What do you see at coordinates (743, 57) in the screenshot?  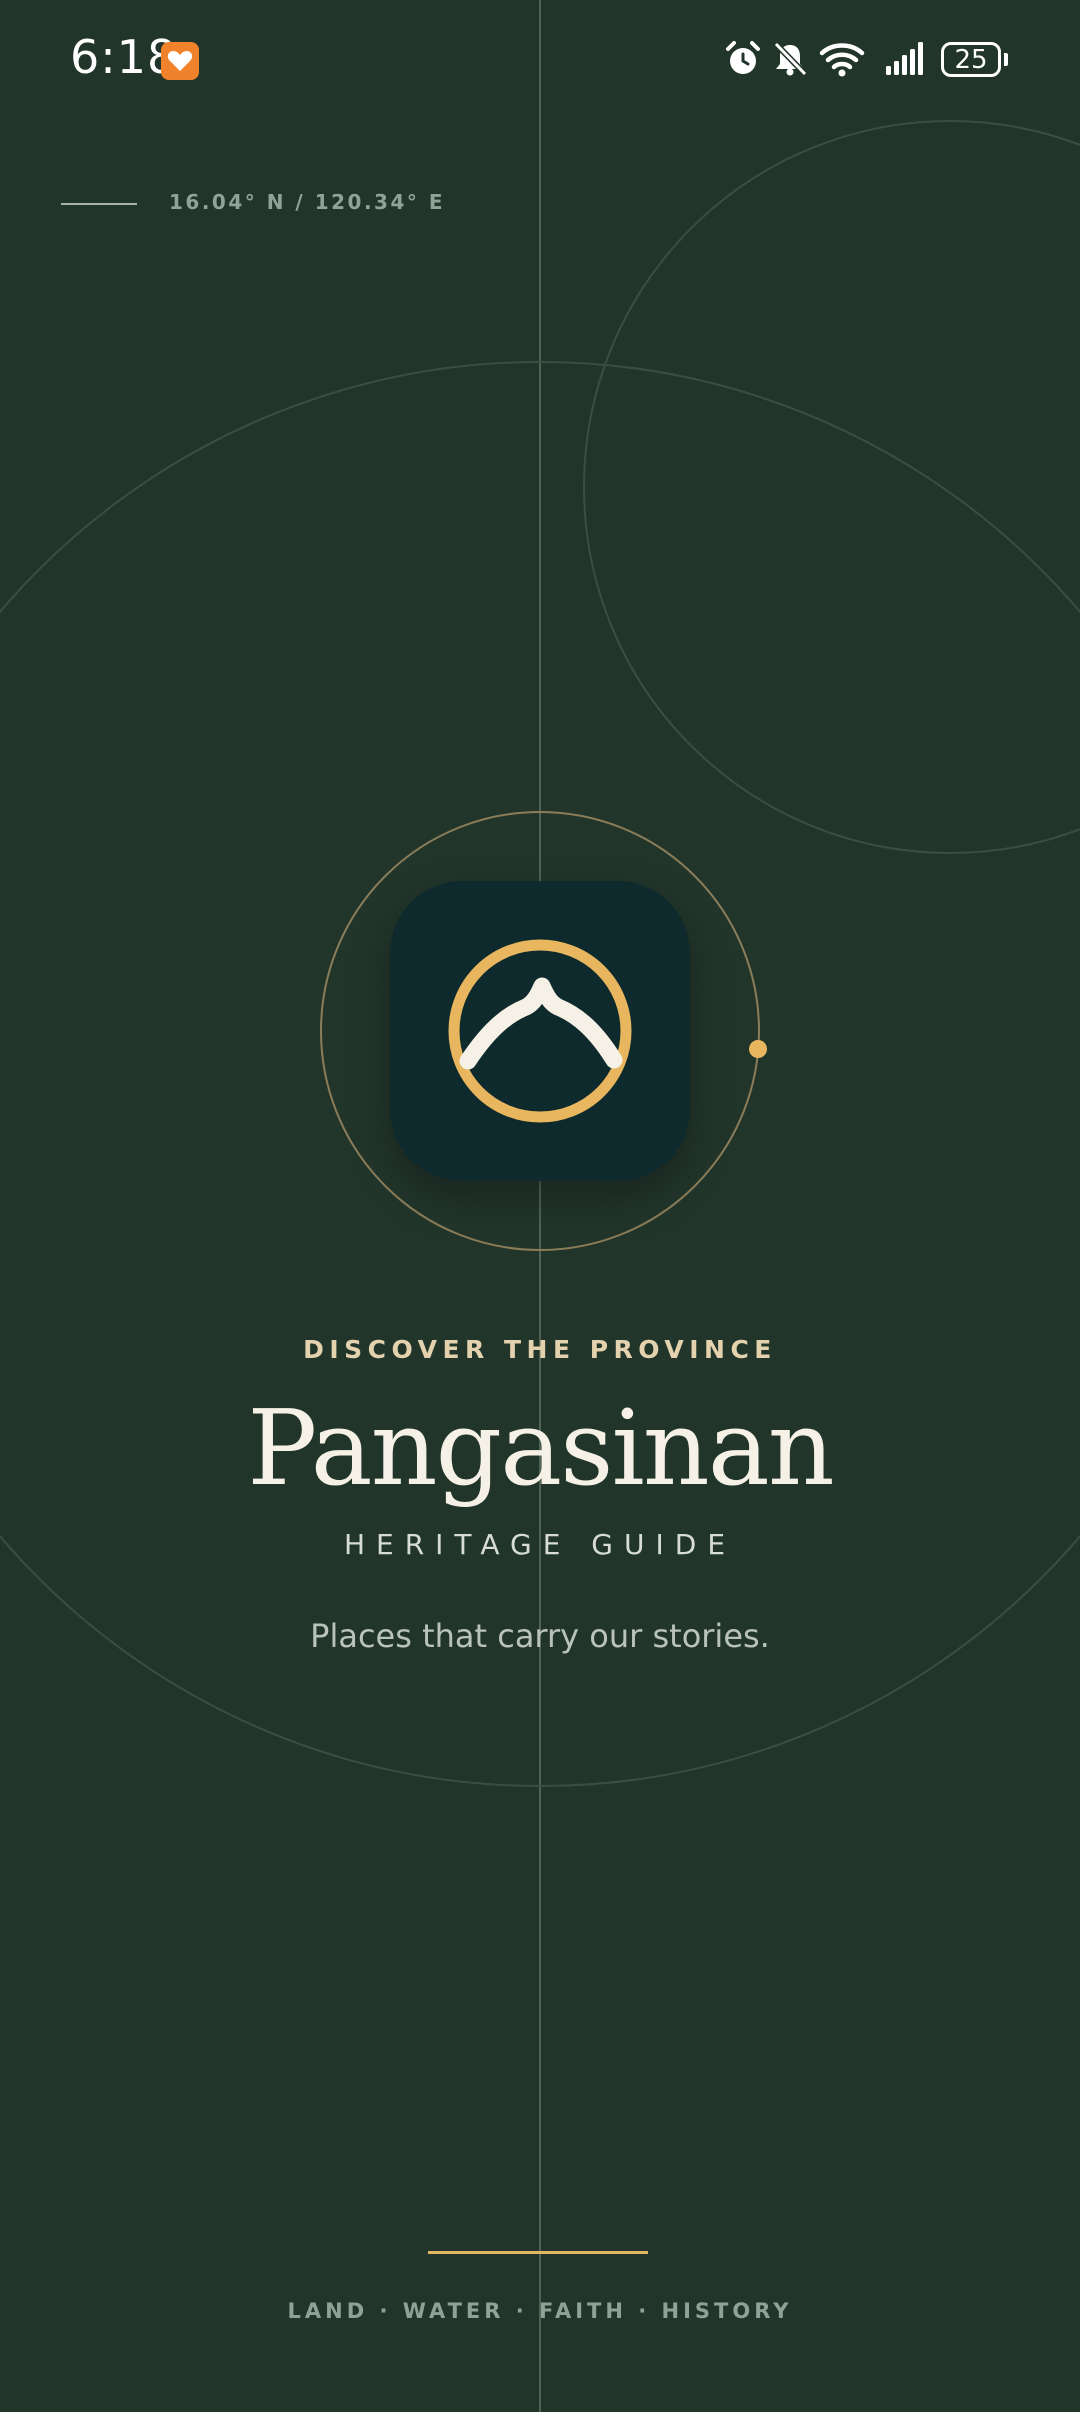 I see `alarm-icon` at bounding box center [743, 57].